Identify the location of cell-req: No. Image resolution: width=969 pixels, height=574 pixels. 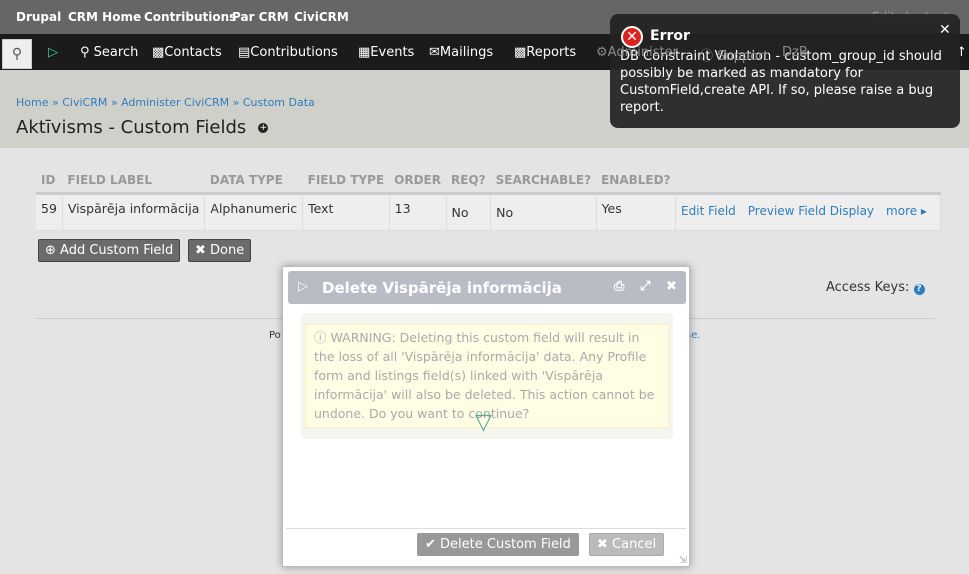
(469, 212).